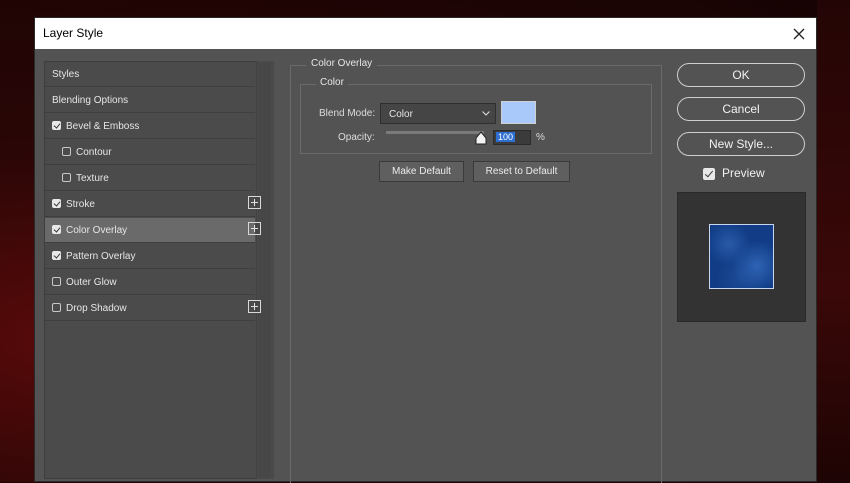  Describe the element at coordinates (150, 178) in the screenshot. I see `style-item-texture: Texture` at that location.